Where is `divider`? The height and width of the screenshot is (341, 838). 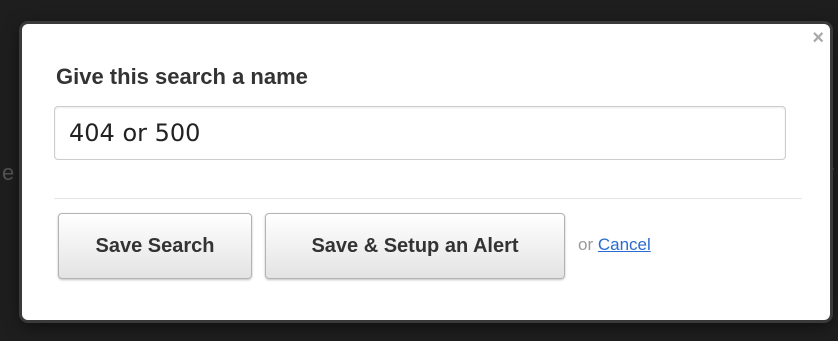 divider is located at coordinates (428, 198).